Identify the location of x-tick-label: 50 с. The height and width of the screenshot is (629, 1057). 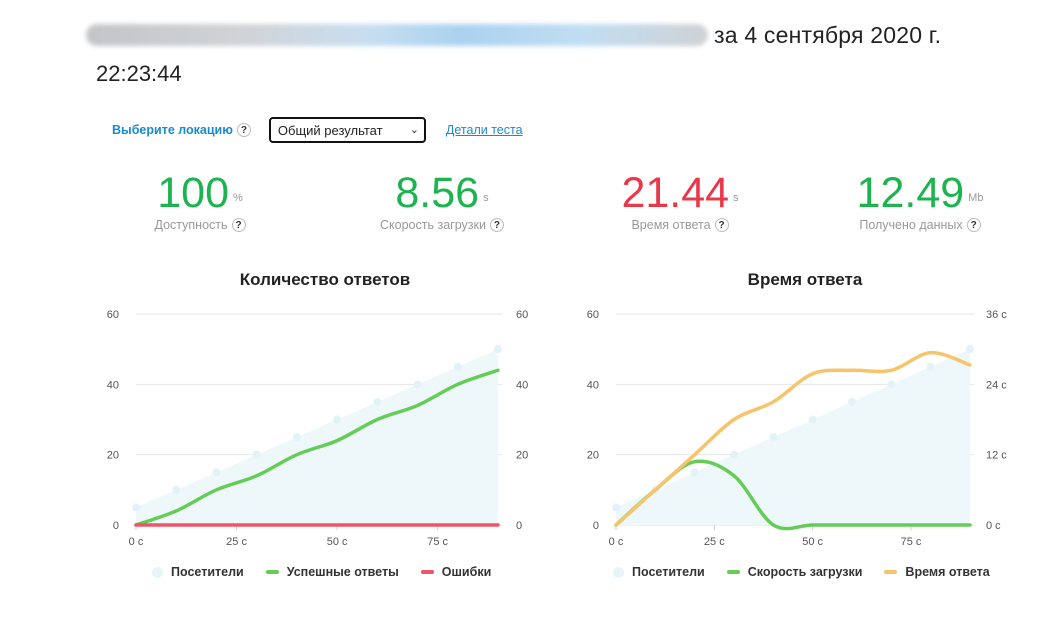
(812, 542).